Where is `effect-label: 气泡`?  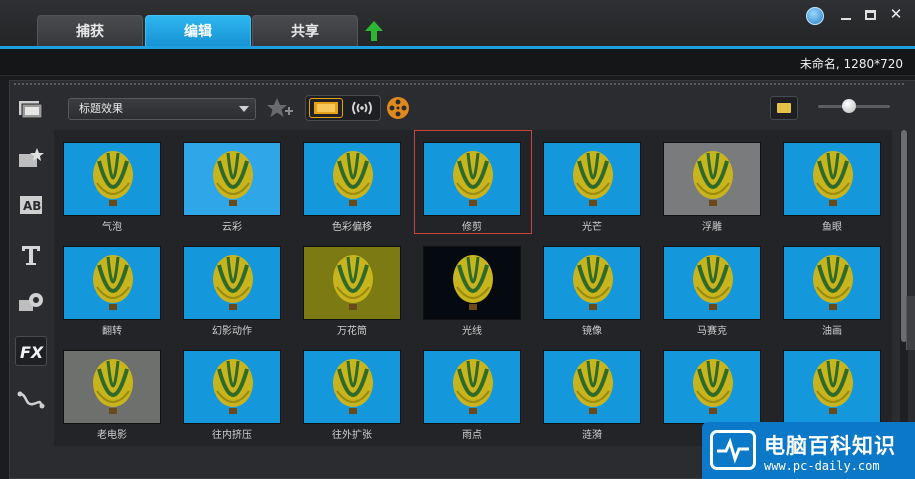
effect-label: 气泡 is located at coordinates (112, 227).